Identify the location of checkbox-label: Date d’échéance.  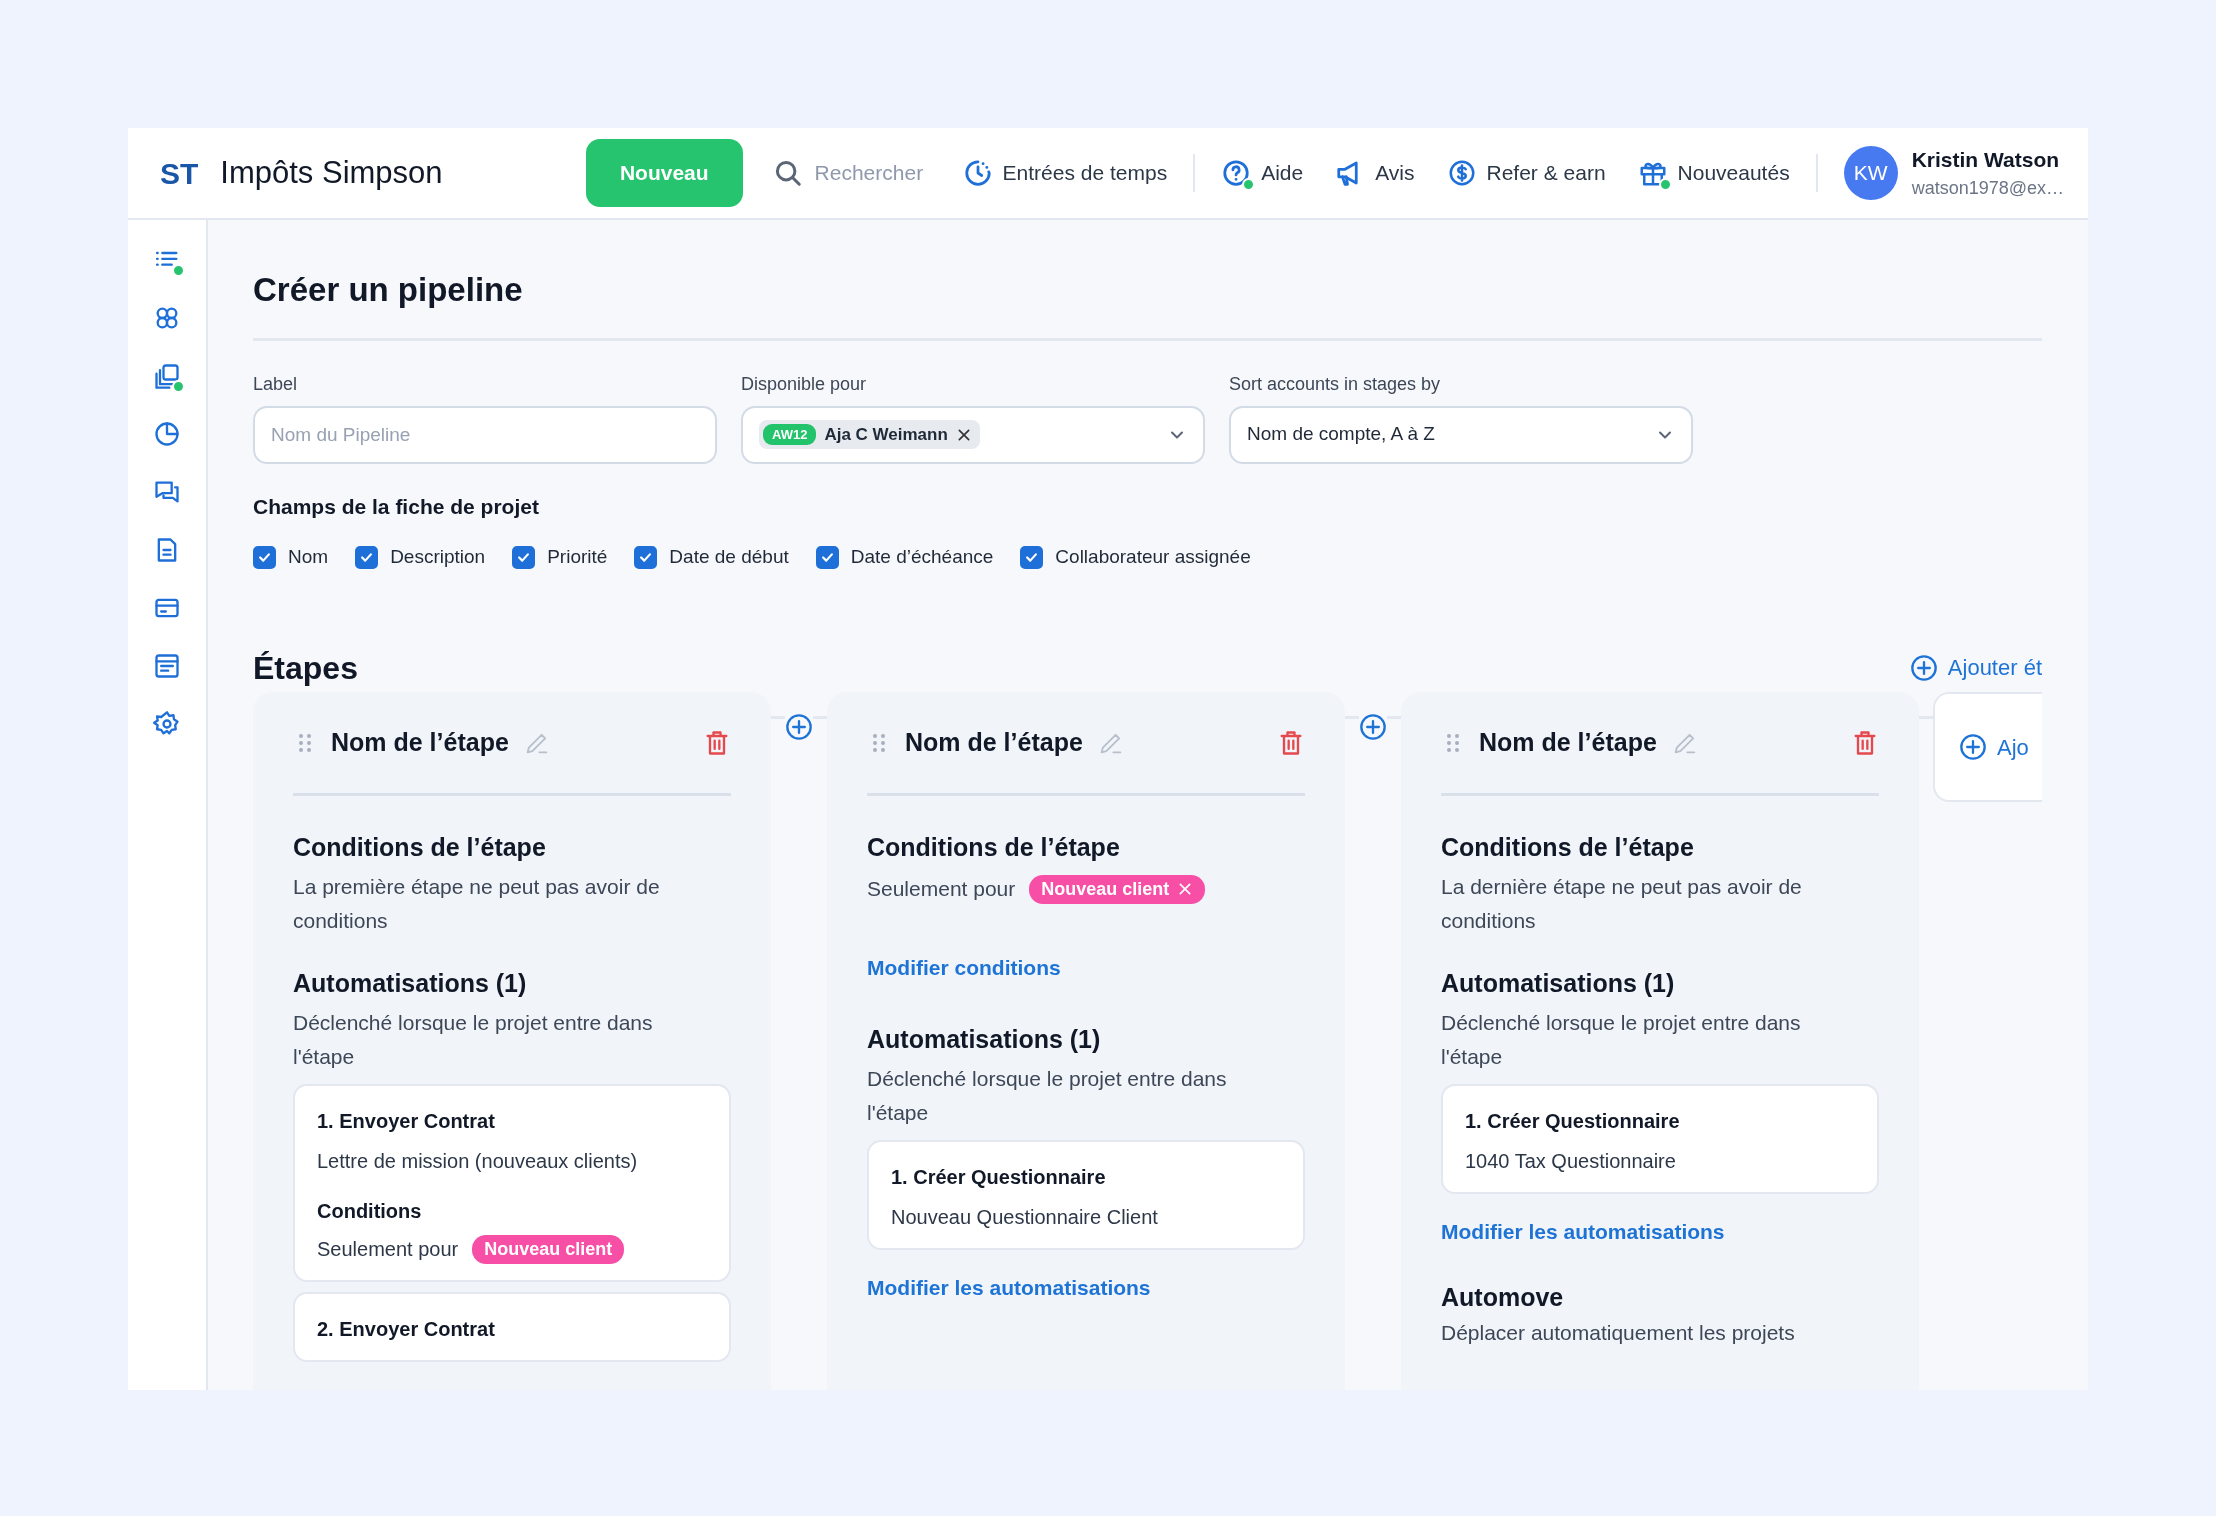
(922, 556).